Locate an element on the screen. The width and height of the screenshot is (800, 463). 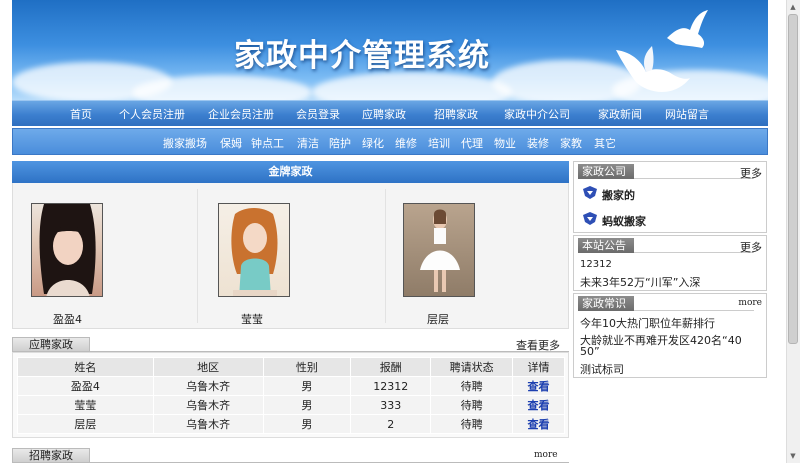
category-cleaning: 清洁 is located at coordinates (308, 143).